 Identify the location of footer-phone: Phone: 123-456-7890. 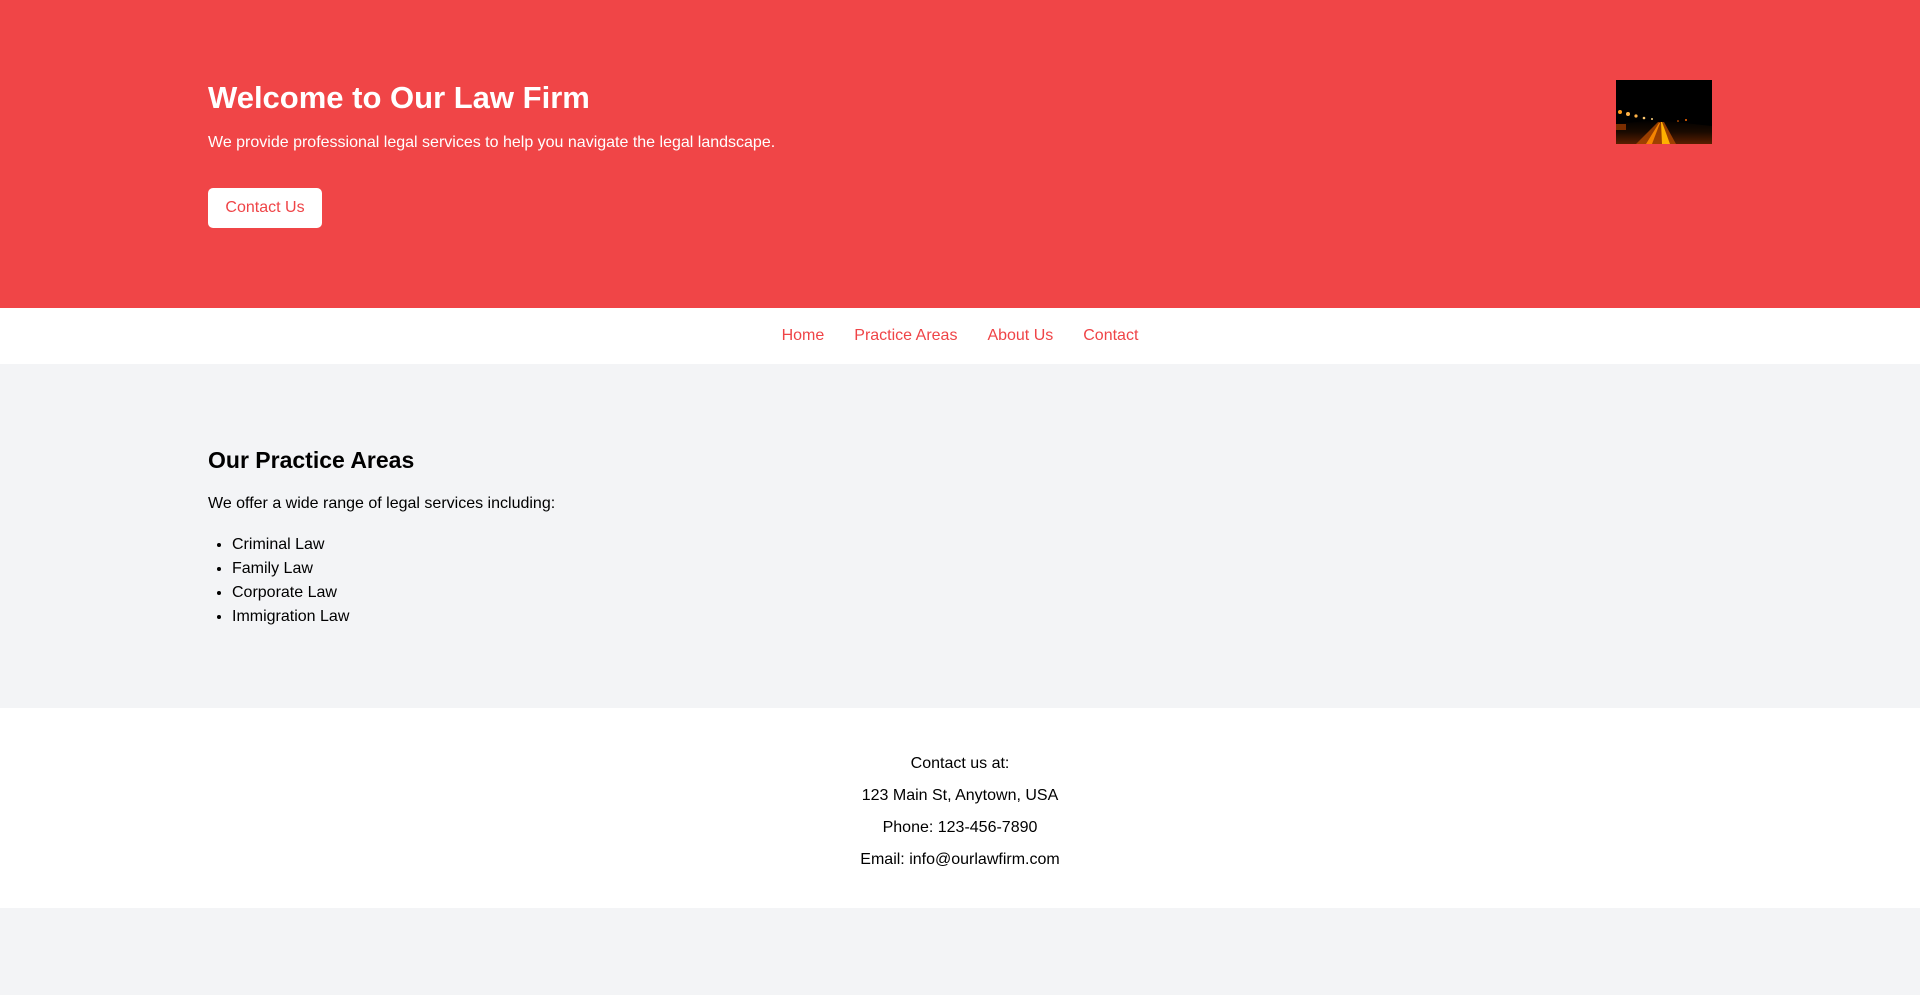
(960, 827).